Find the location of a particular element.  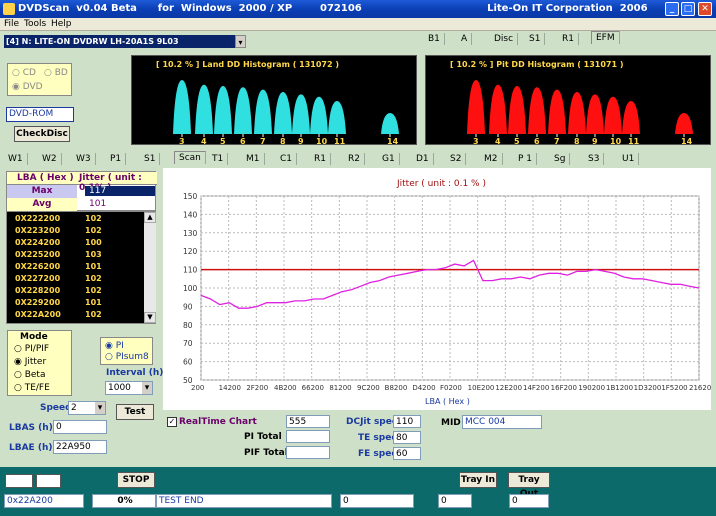

minimize-button: _ is located at coordinates (672, 9).